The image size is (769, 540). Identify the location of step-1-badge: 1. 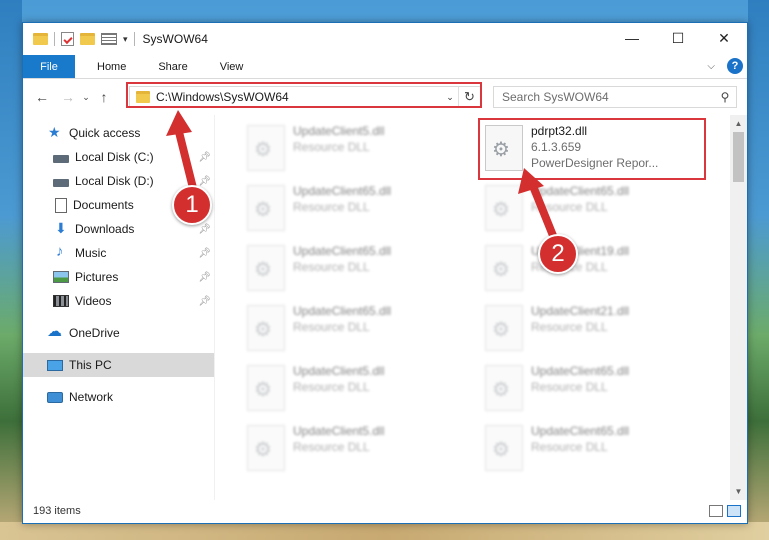
(192, 205).